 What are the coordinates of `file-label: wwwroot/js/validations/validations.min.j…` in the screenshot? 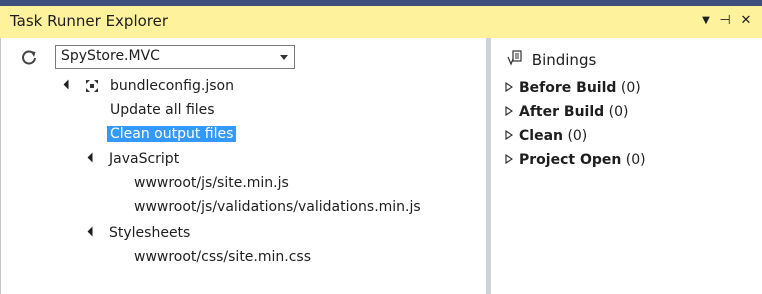 It's located at (277, 207).